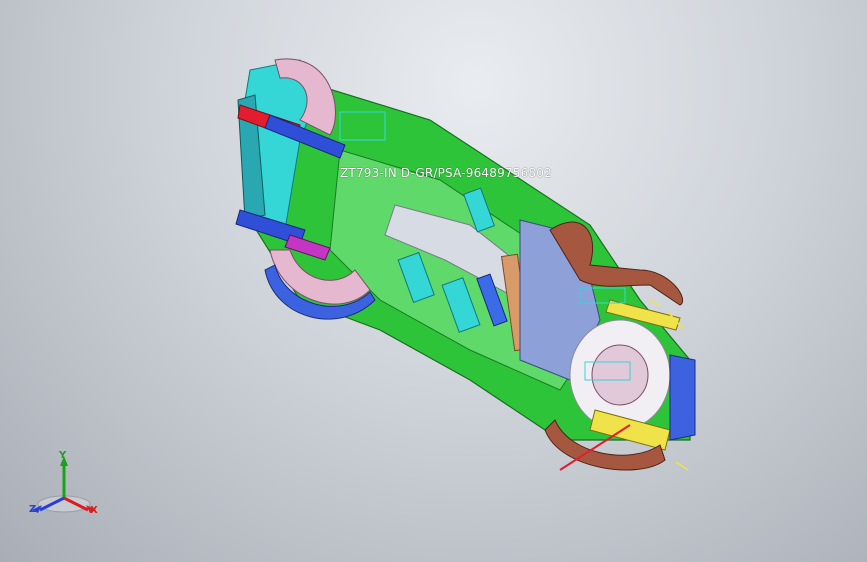  Describe the element at coordinates (446, 173) in the screenshot. I see `part-number-label: ZT793-IN D-GR/PSA-96489756802` at that location.